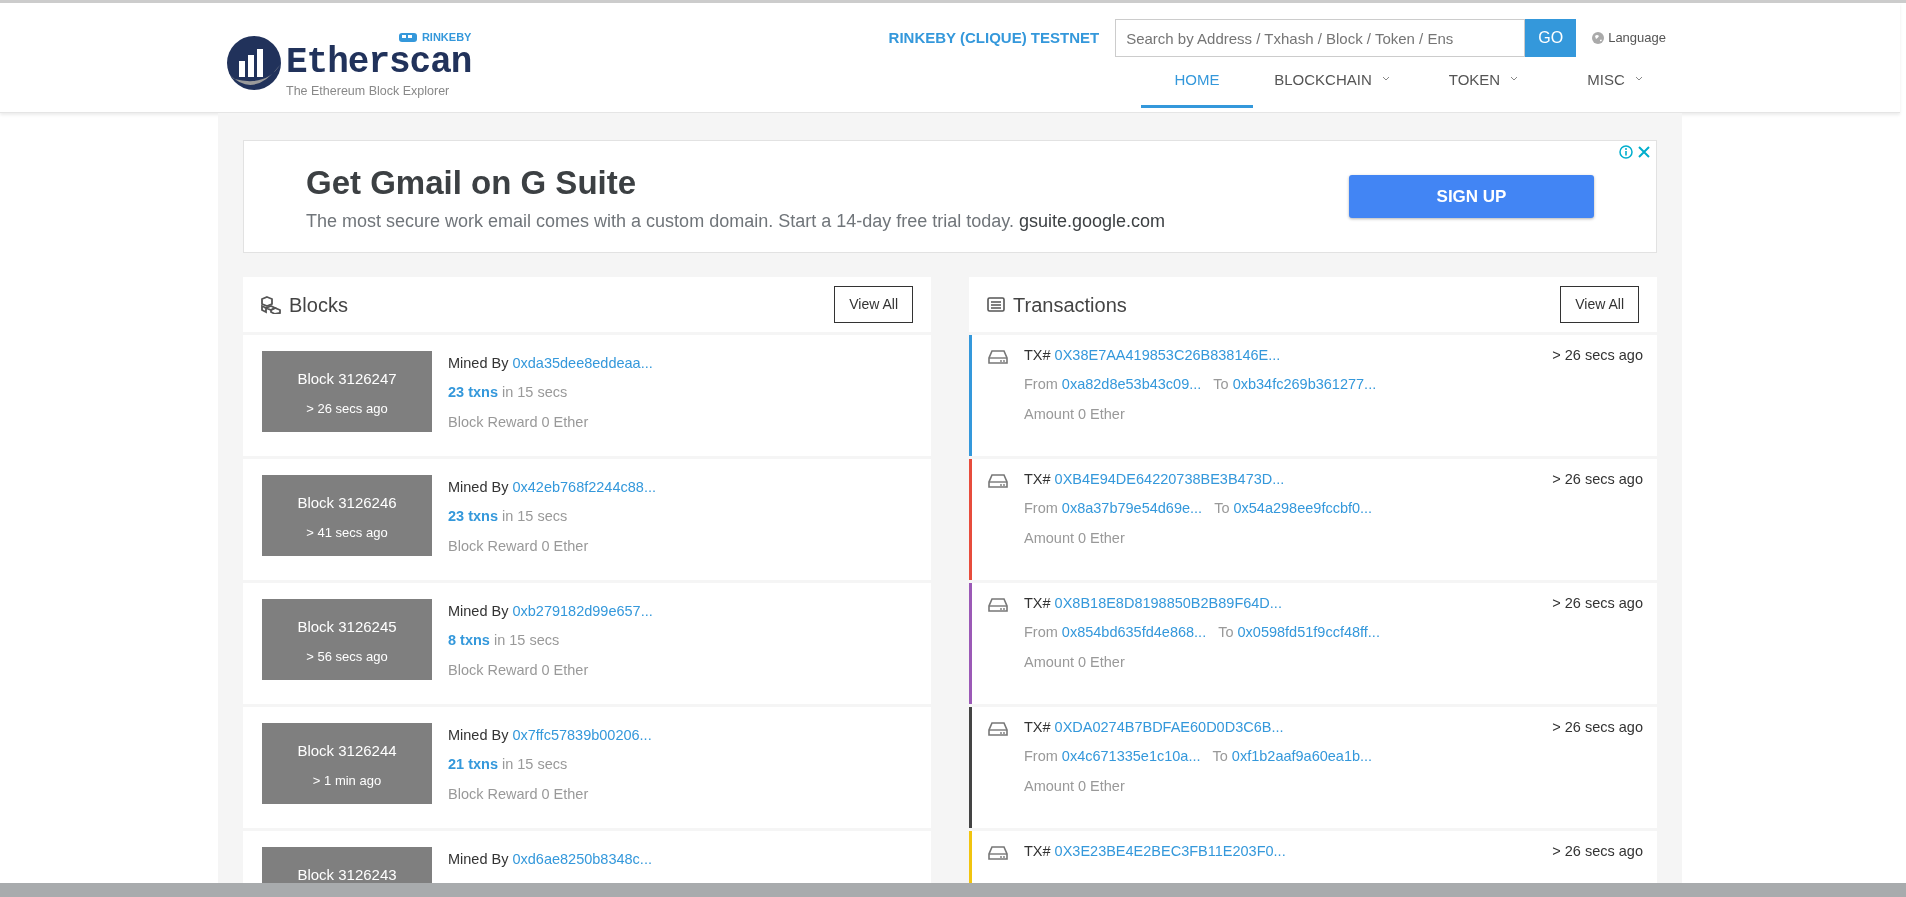 This screenshot has width=1906, height=897. What do you see at coordinates (347, 379) in the screenshot?
I see `block-number: Block 3126247` at bounding box center [347, 379].